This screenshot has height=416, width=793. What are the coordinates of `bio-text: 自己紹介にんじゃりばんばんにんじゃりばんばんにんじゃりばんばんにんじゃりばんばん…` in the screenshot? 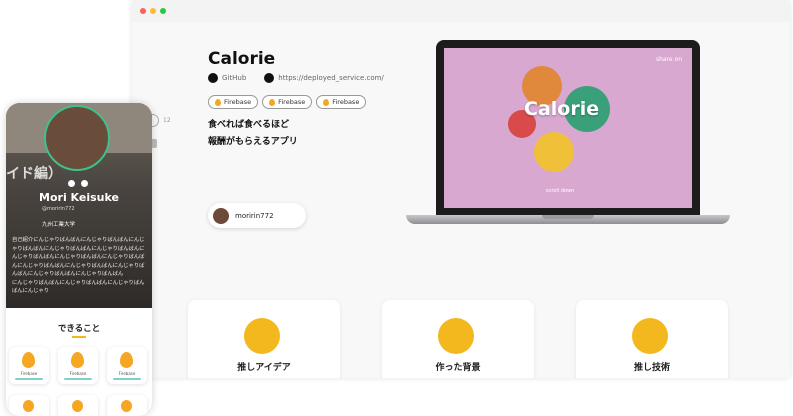 It's located at (78, 257).